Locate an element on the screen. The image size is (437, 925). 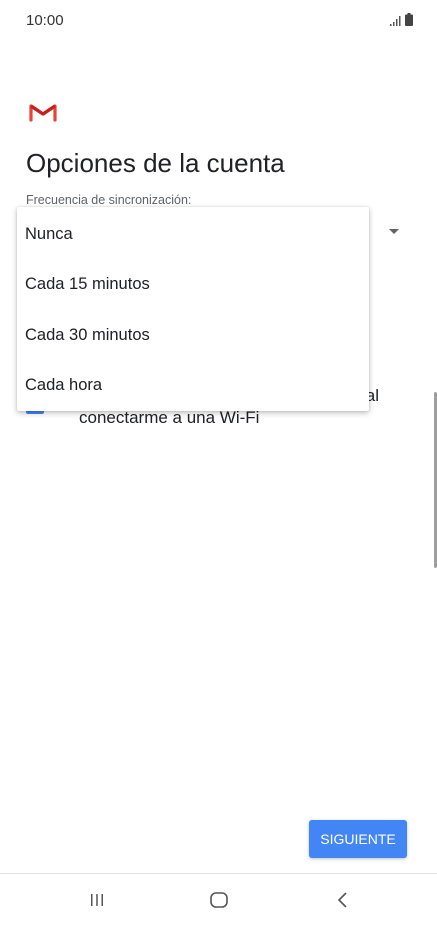
home-button is located at coordinates (219, 899).